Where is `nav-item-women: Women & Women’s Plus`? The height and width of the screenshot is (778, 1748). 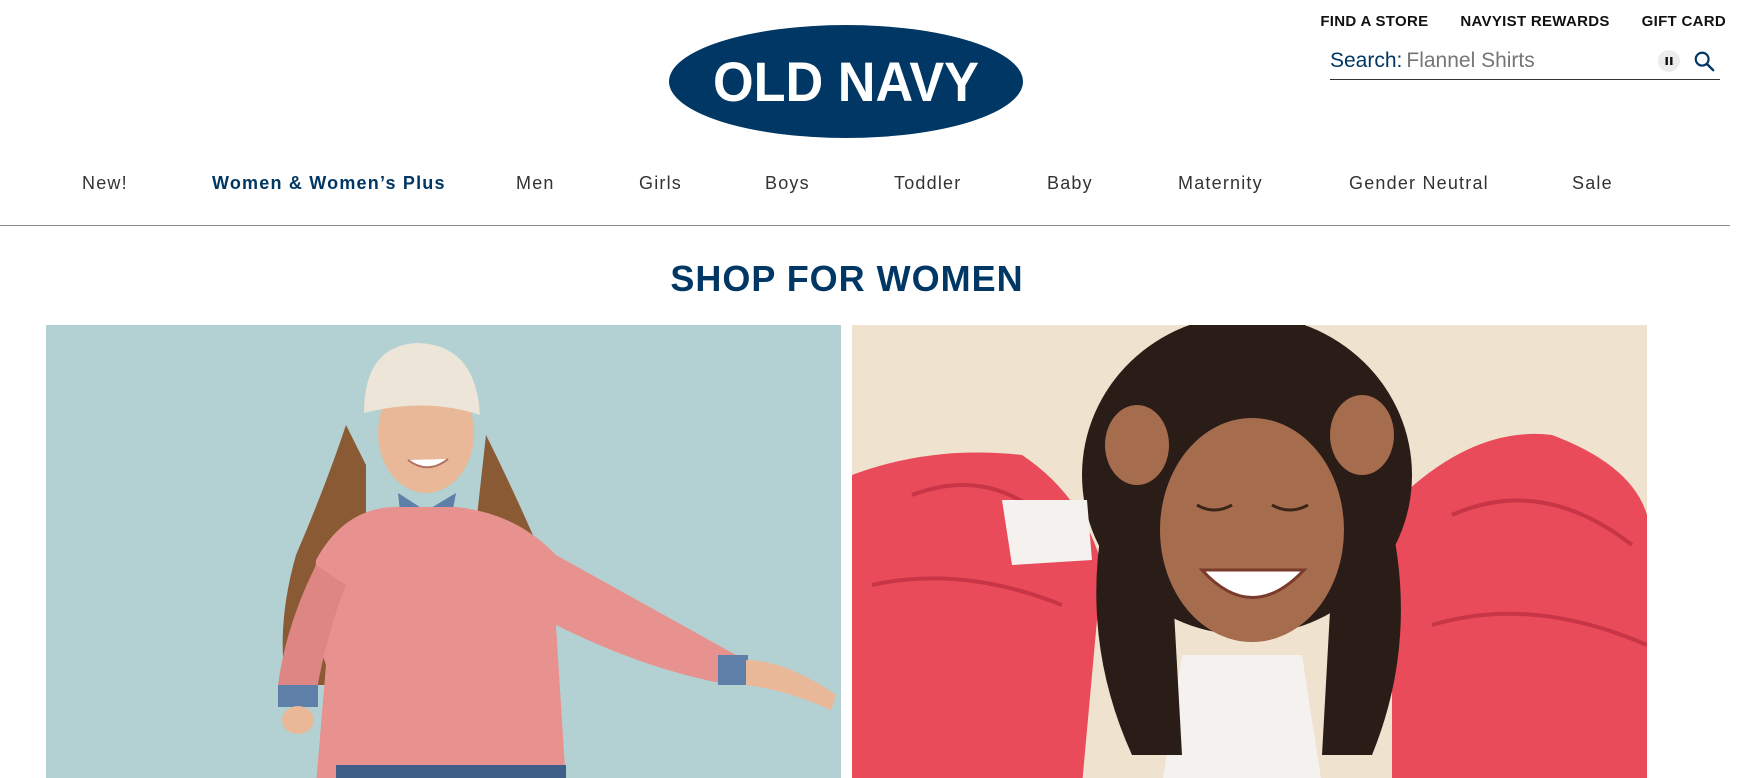
nav-item-women: Women & Women’s Plus is located at coordinates (329, 183).